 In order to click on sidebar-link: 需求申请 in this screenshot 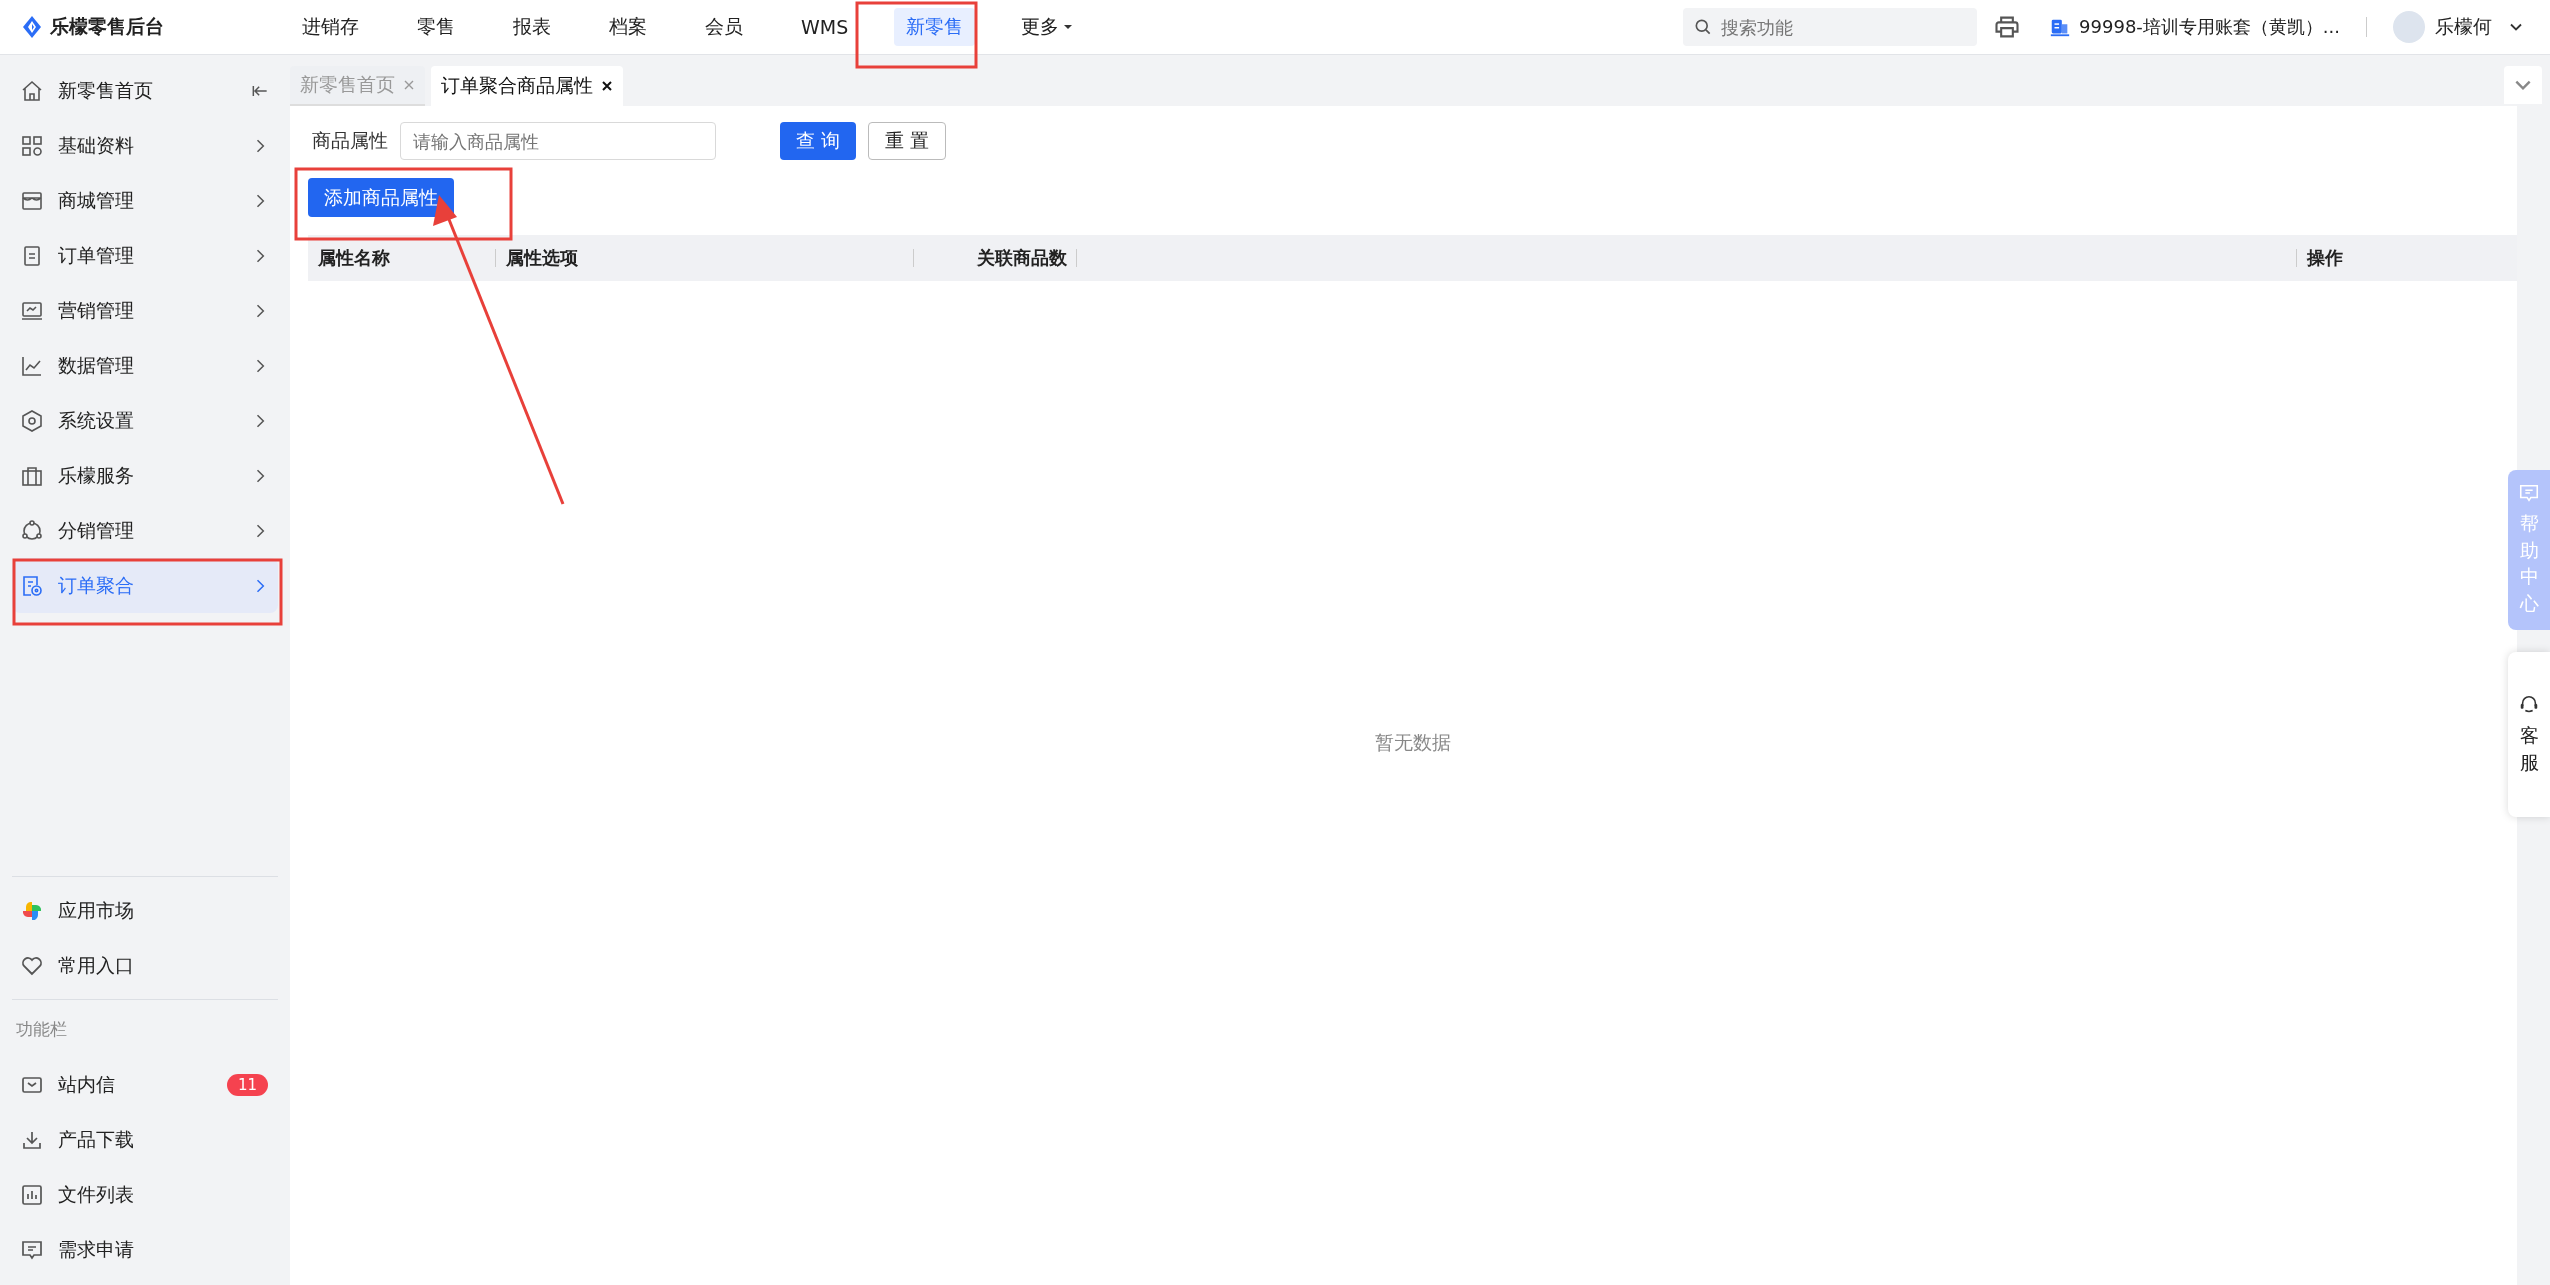, I will do `click(145, 1249)`.